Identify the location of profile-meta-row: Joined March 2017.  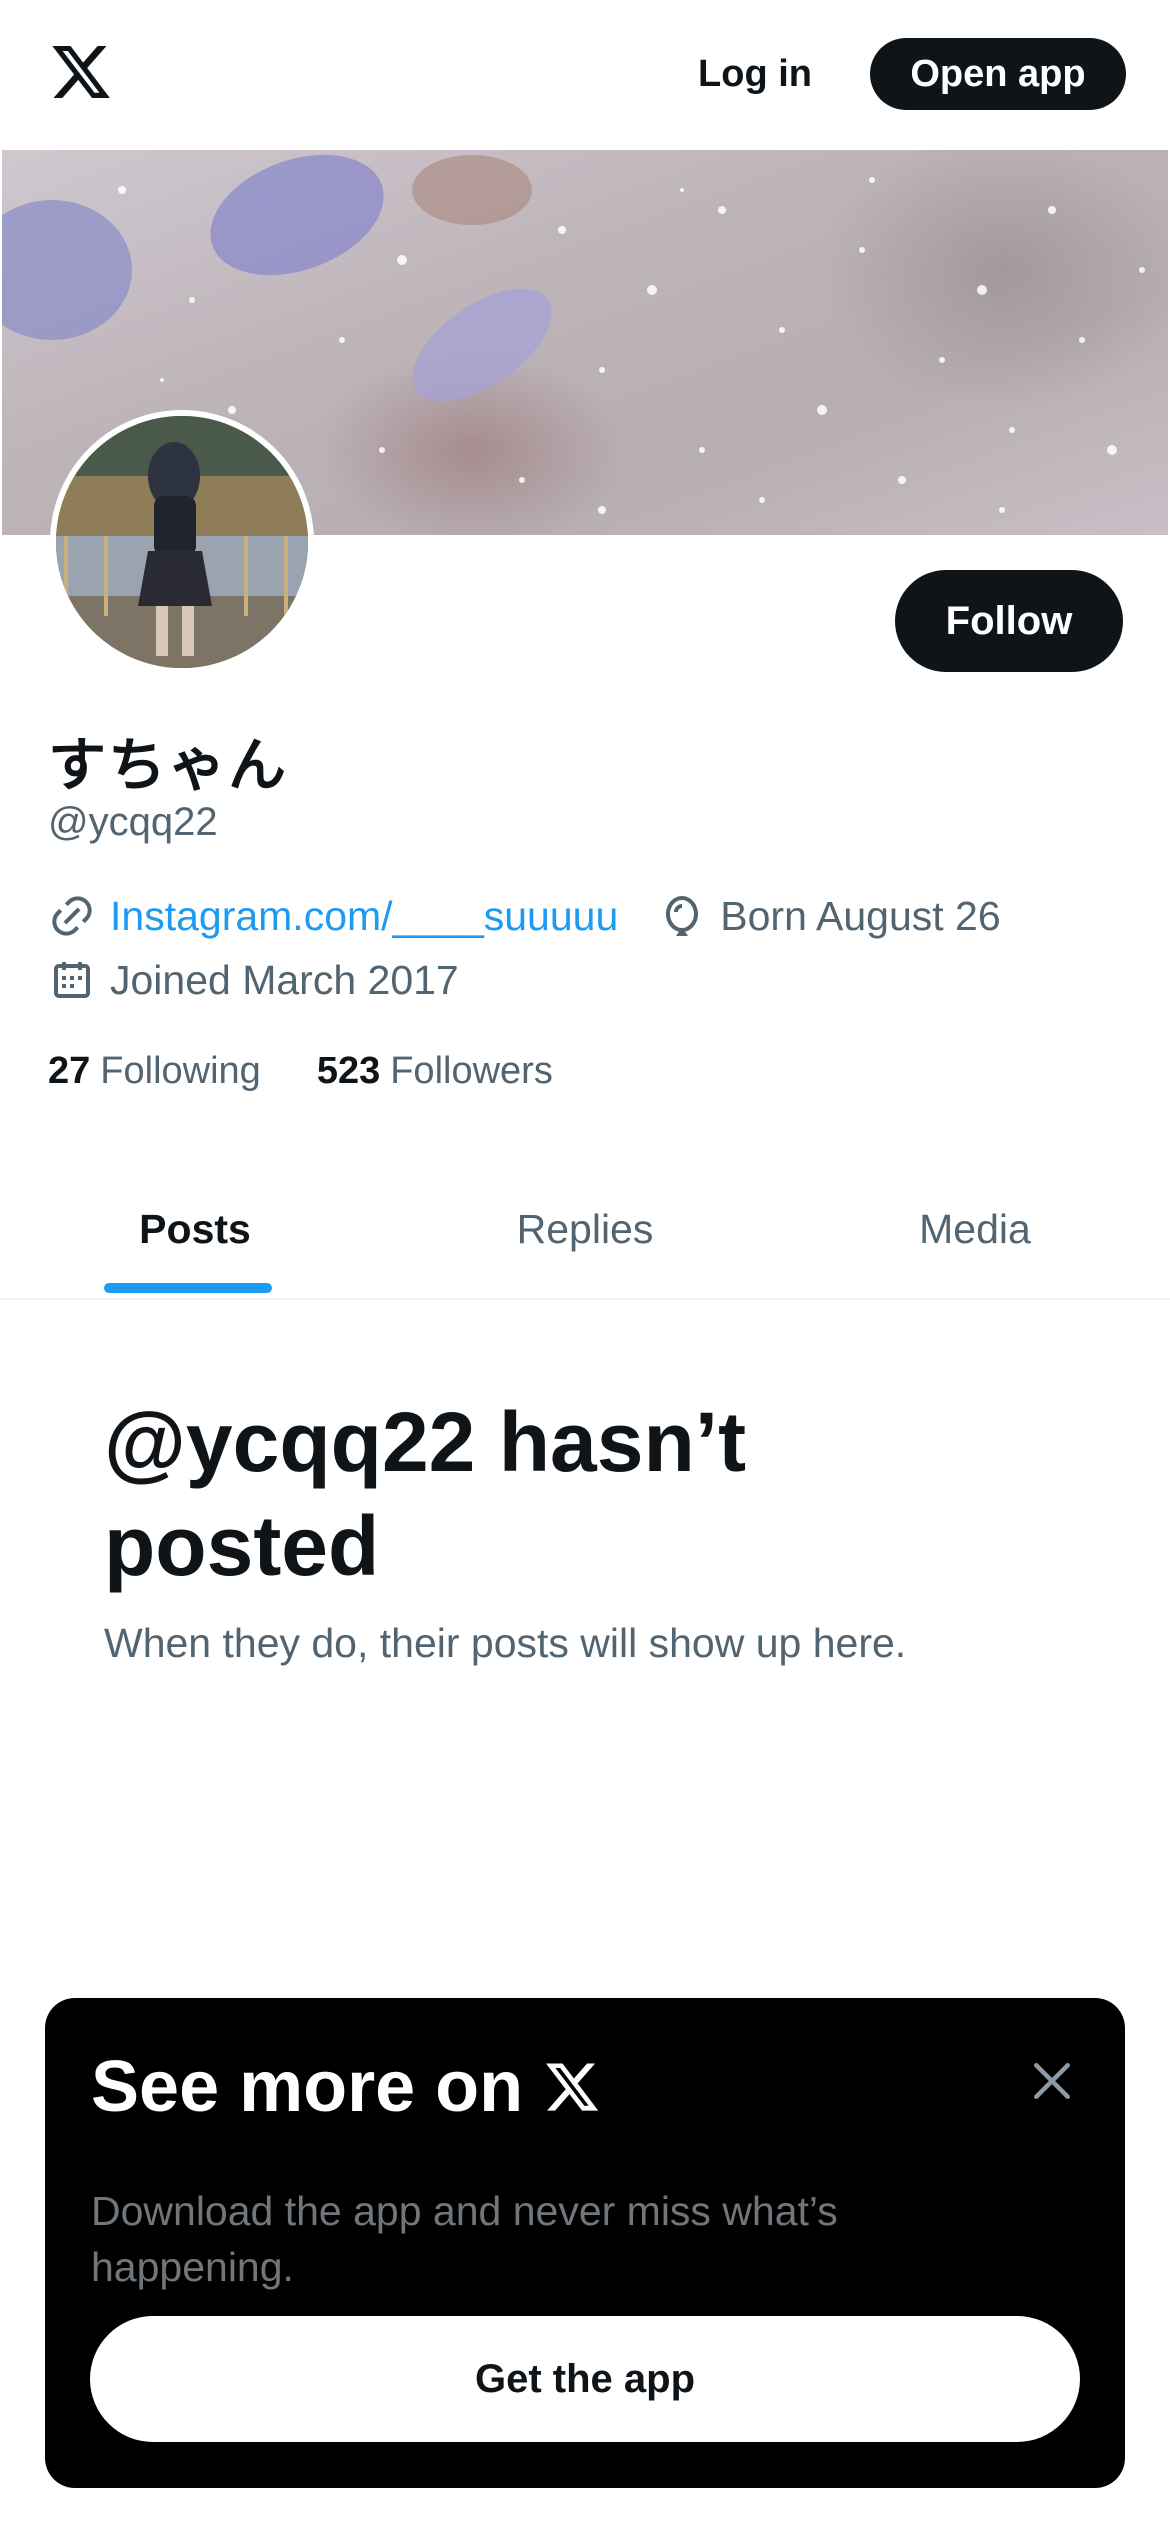
(253, 980).